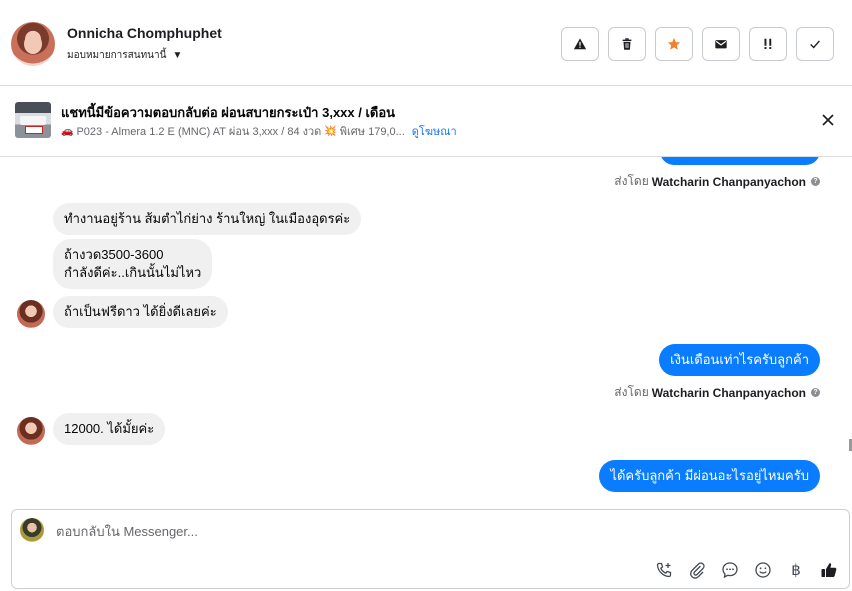 The height and width of the screenshot is (591, 852). Describe the element at coordinates (430, 549) in the screenshot. I see `reply-composer: ฿` at that location.